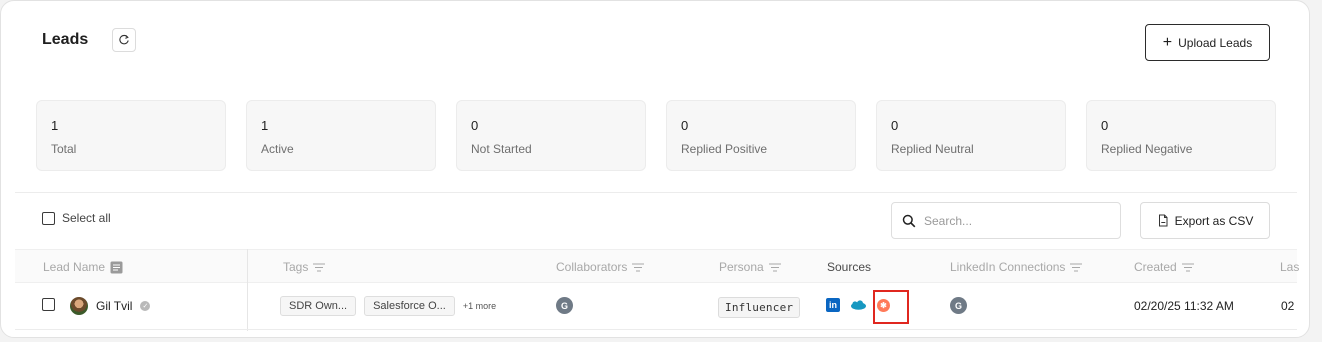 This screenshot has width=1322, height=342. What do you see at coordinates (64, 149) in the screenshot?
I see `stat-label: Total` at bounding box center [64, 149].